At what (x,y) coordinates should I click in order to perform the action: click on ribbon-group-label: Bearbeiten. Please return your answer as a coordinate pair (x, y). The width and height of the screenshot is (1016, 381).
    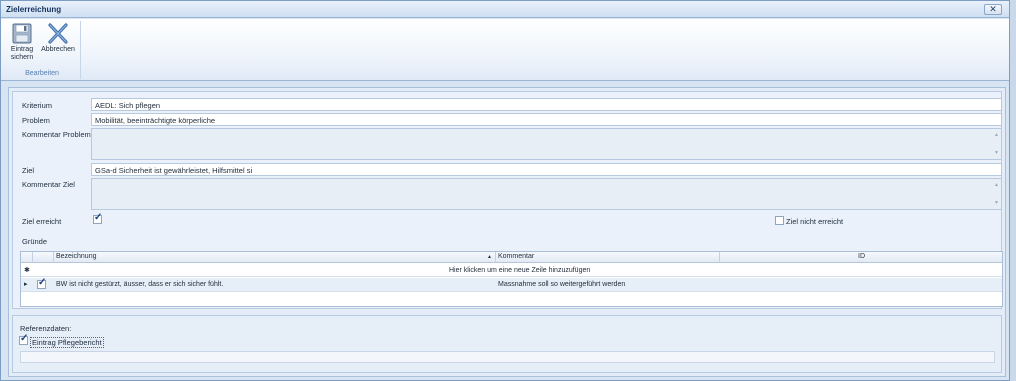
    Looking at the image, I should click on (42, 73).